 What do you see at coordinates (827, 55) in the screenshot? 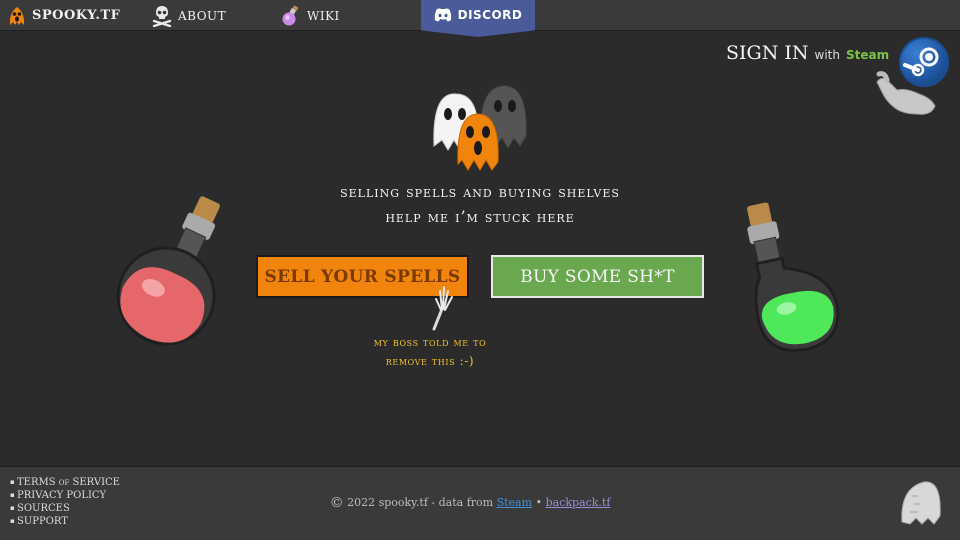
I see `signin-with-label: with` at bounding box center [827, 55].